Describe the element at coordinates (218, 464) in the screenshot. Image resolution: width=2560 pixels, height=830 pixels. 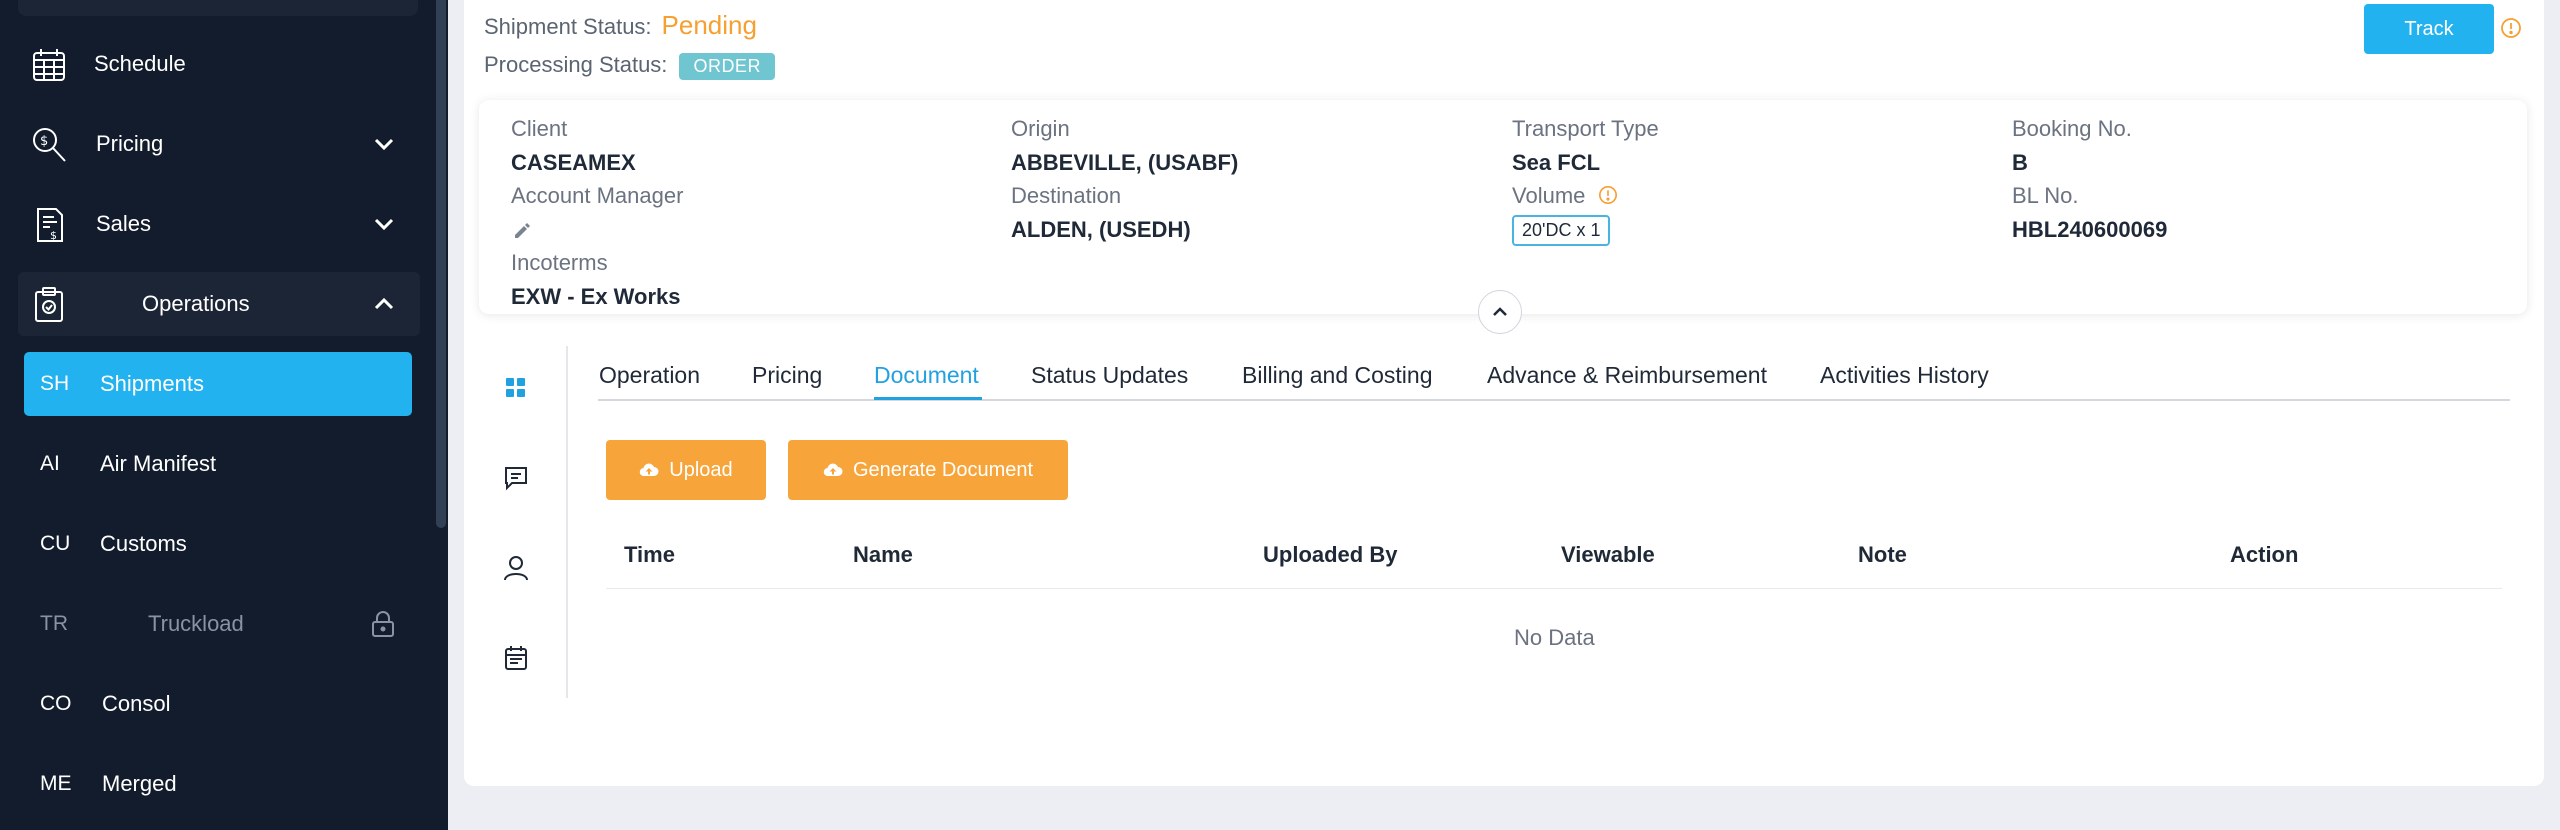
I see `sidebar-subitem-air-manifest: AI Air Manifest` at that location.